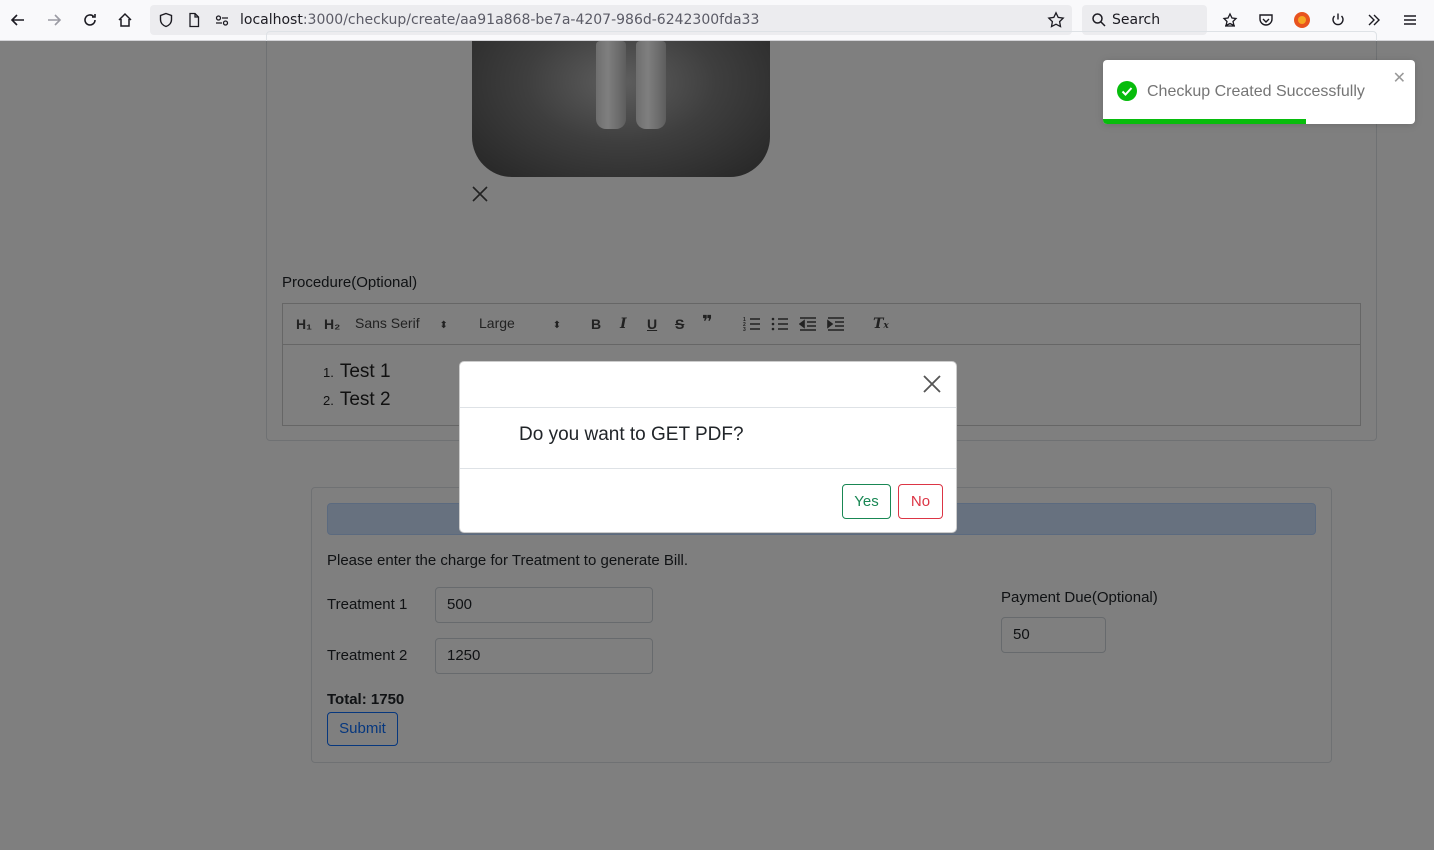 The height and width of the screenshot is (850, 1434). Describe the element at coordinates (54, 20) in the screenshot. I see `forward-icon` at that location.